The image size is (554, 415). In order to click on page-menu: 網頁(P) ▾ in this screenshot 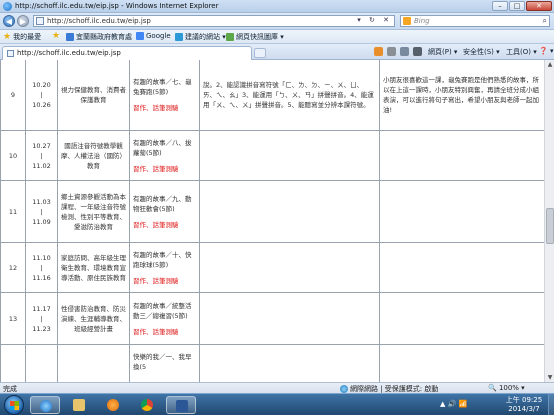, I will do `click(442, 52)`.